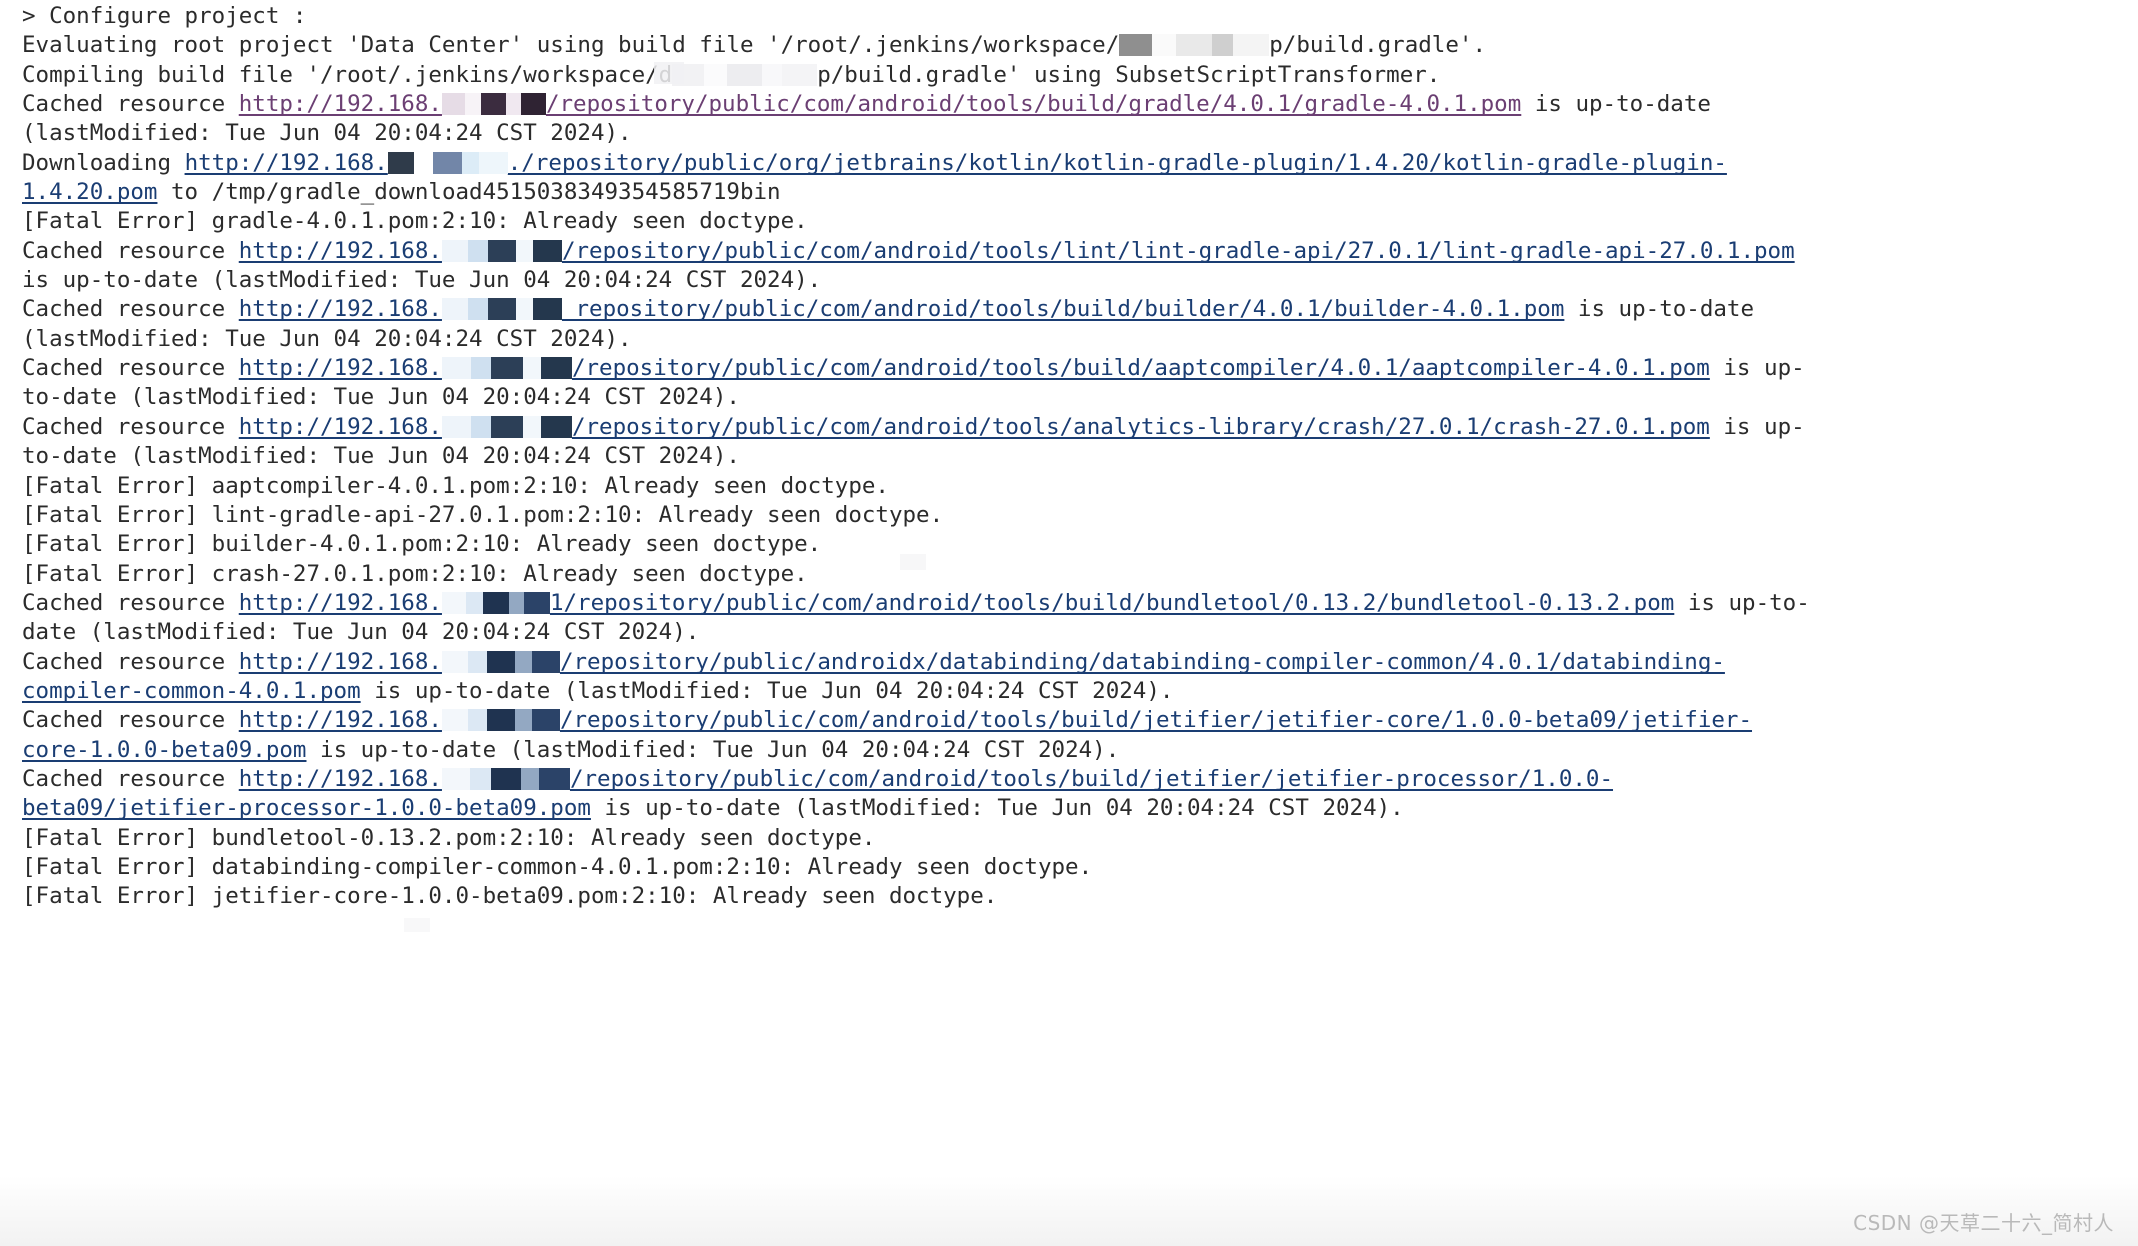  I want to click on repository-url-link: 1.4.20.pom, so click(89, 192).